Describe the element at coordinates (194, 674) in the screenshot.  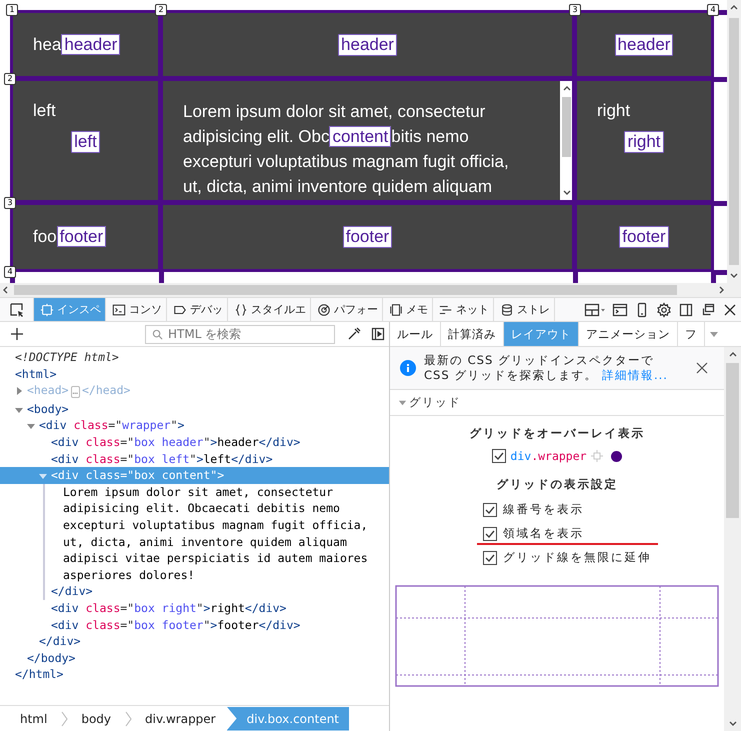
I see `markup-line: </html>` at that location.